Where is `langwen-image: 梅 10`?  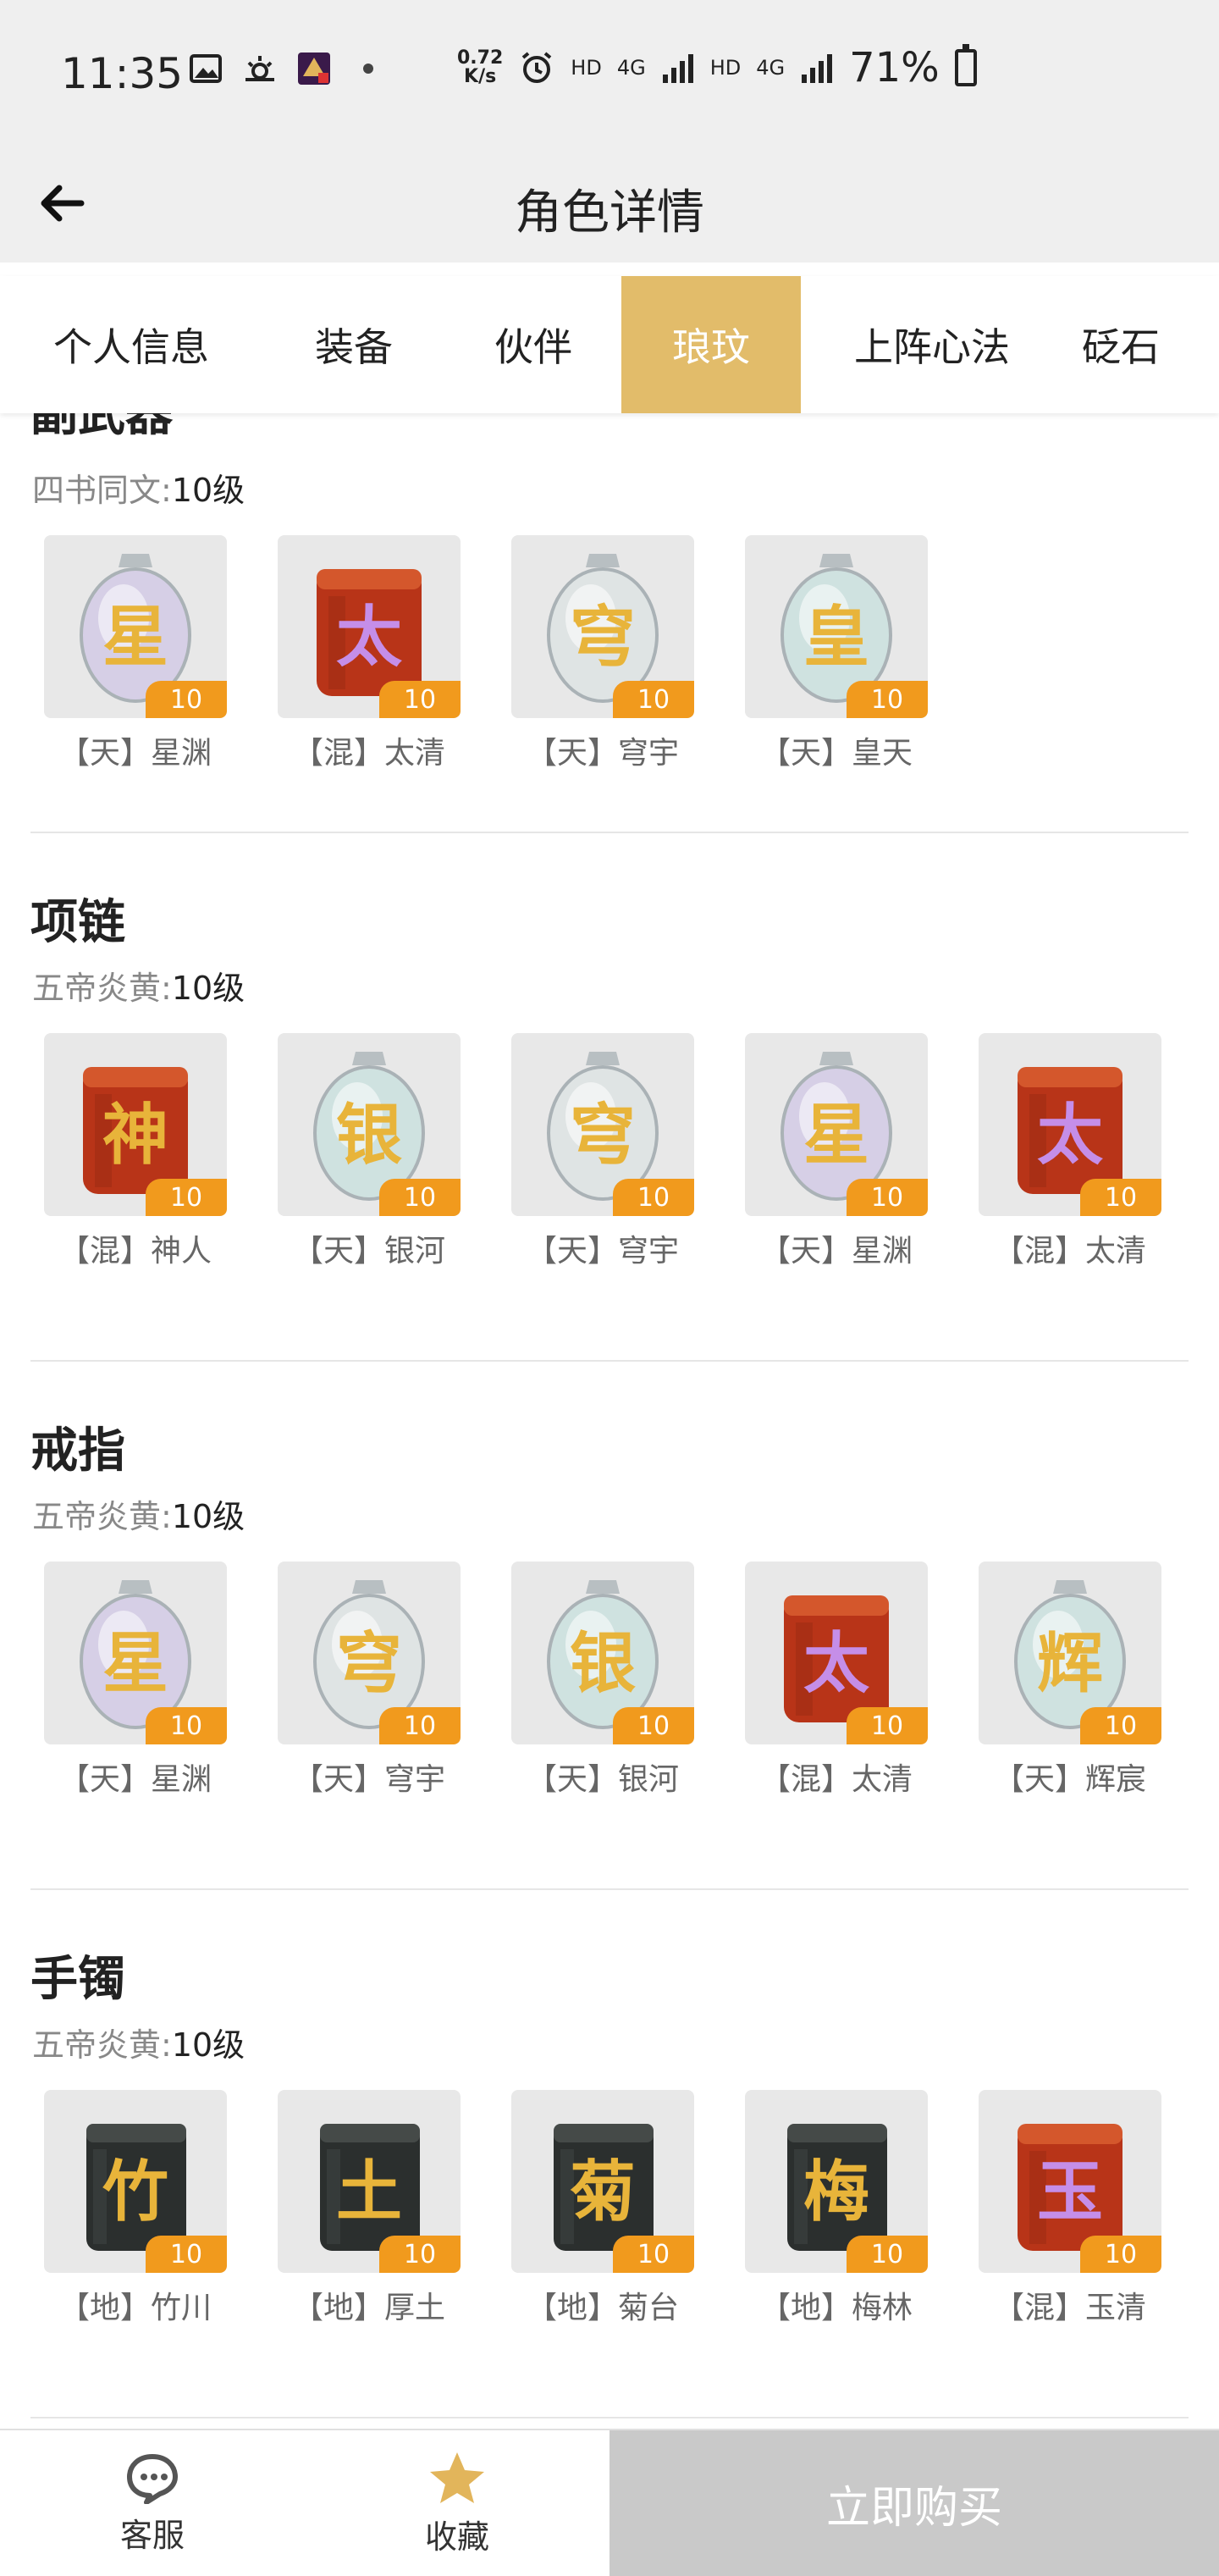 langwen-image: 梅 10 is located at coordinates (836, 2181).